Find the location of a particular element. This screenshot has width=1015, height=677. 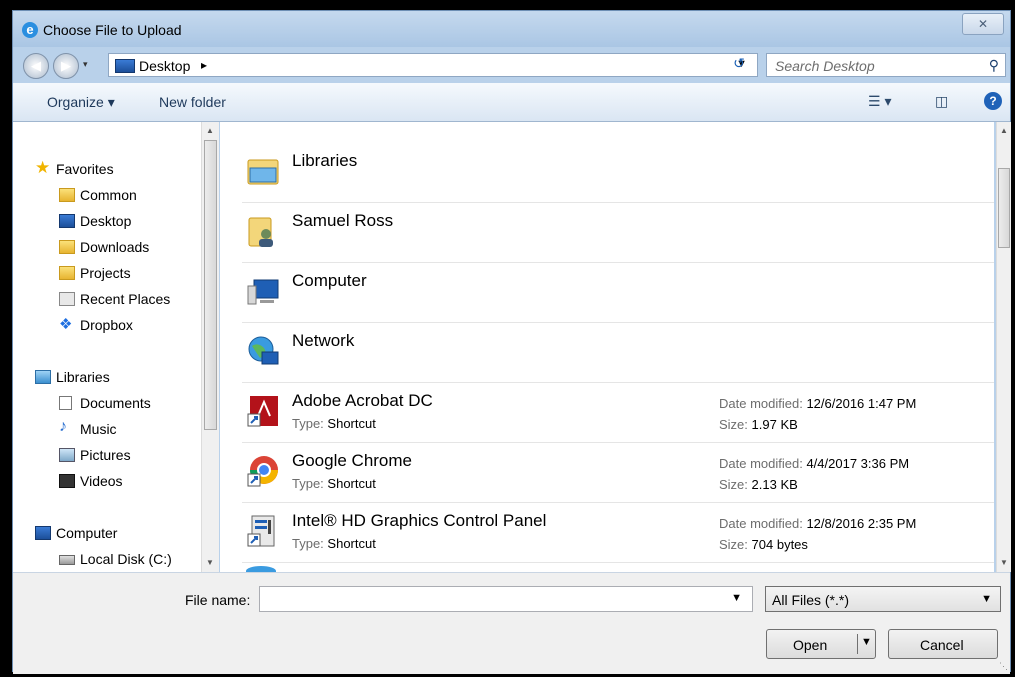

search-input: Search Desktop is located at coordinates (825, 66).